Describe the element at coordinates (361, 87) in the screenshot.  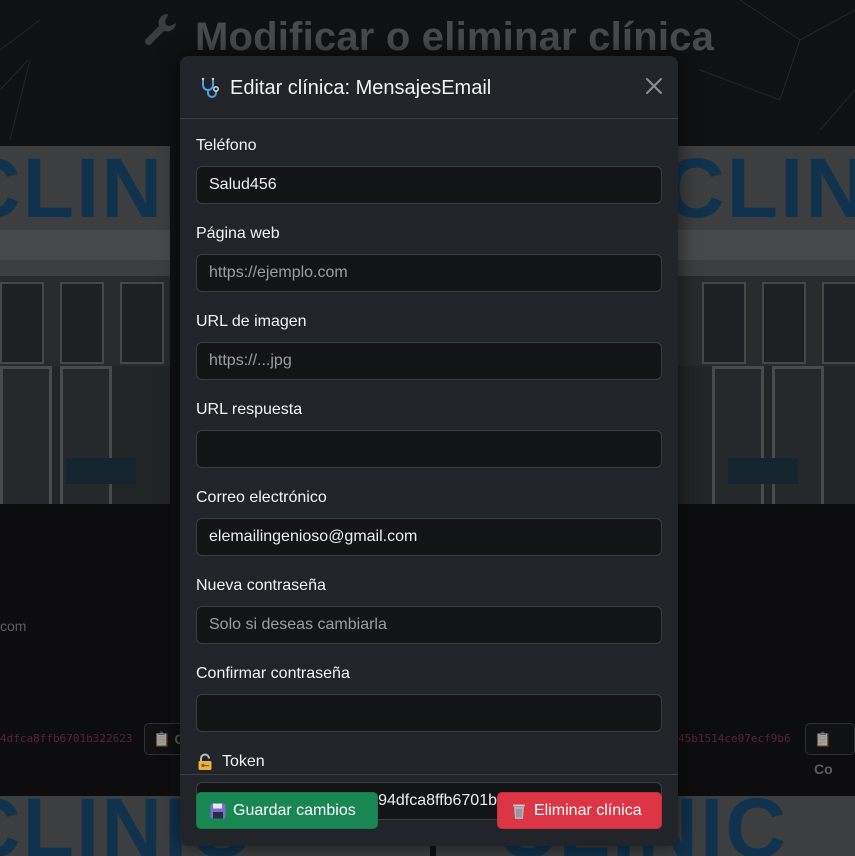
I see `modal-title-text: Editar clínica: MensajesEmail` at that location.